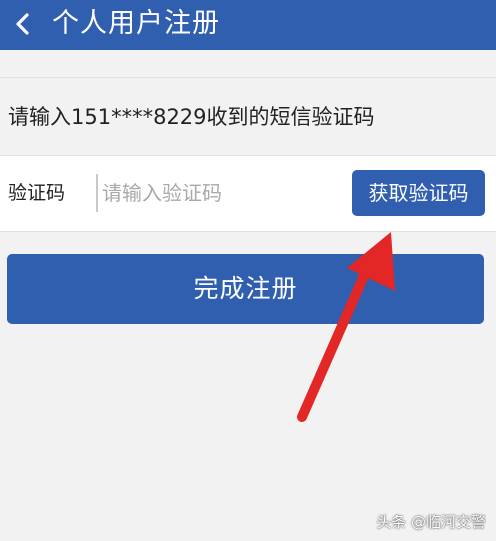  I want to click on sms-hint-text: 请输入151****8229收到的短信验证码, so click(191, 117).